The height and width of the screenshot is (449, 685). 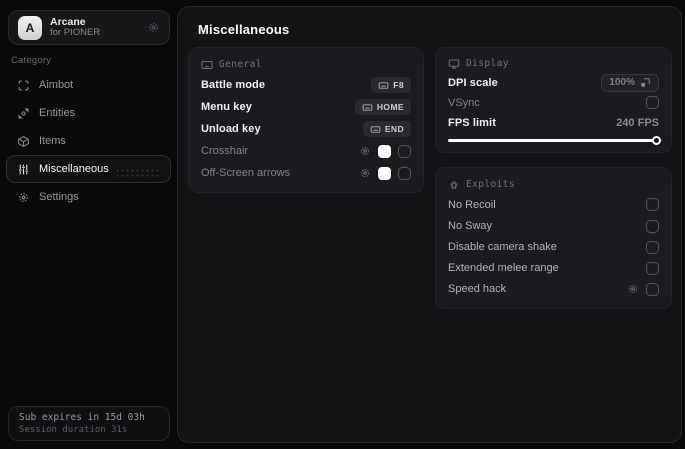 I want to click on fps-limit-row: FPS limit 240 FPS, so click(x=553, y=123).